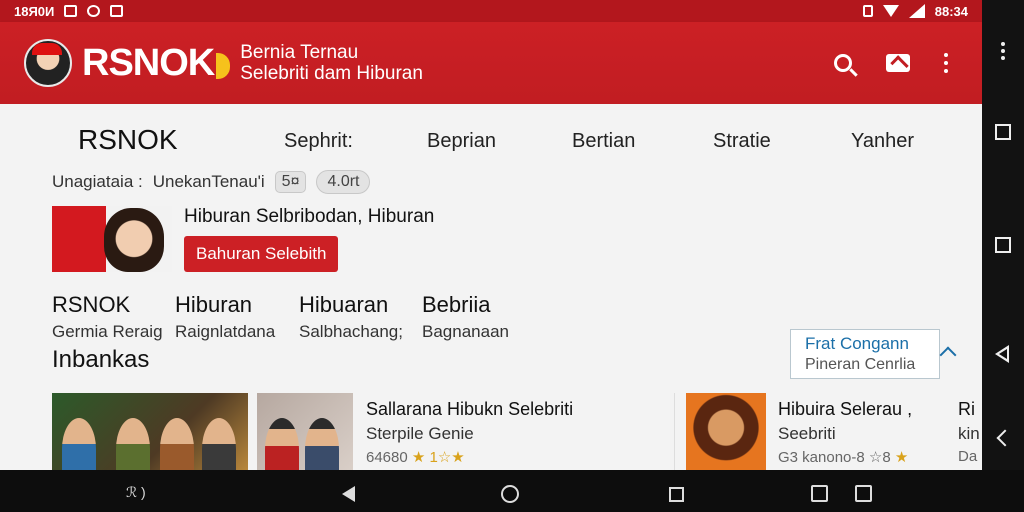 The height and width of the screenshot is (512, 1024). What do you see at coordinates (510, 494) in the screenshot?
I see `home-icon` at bounding box center [510, 494].